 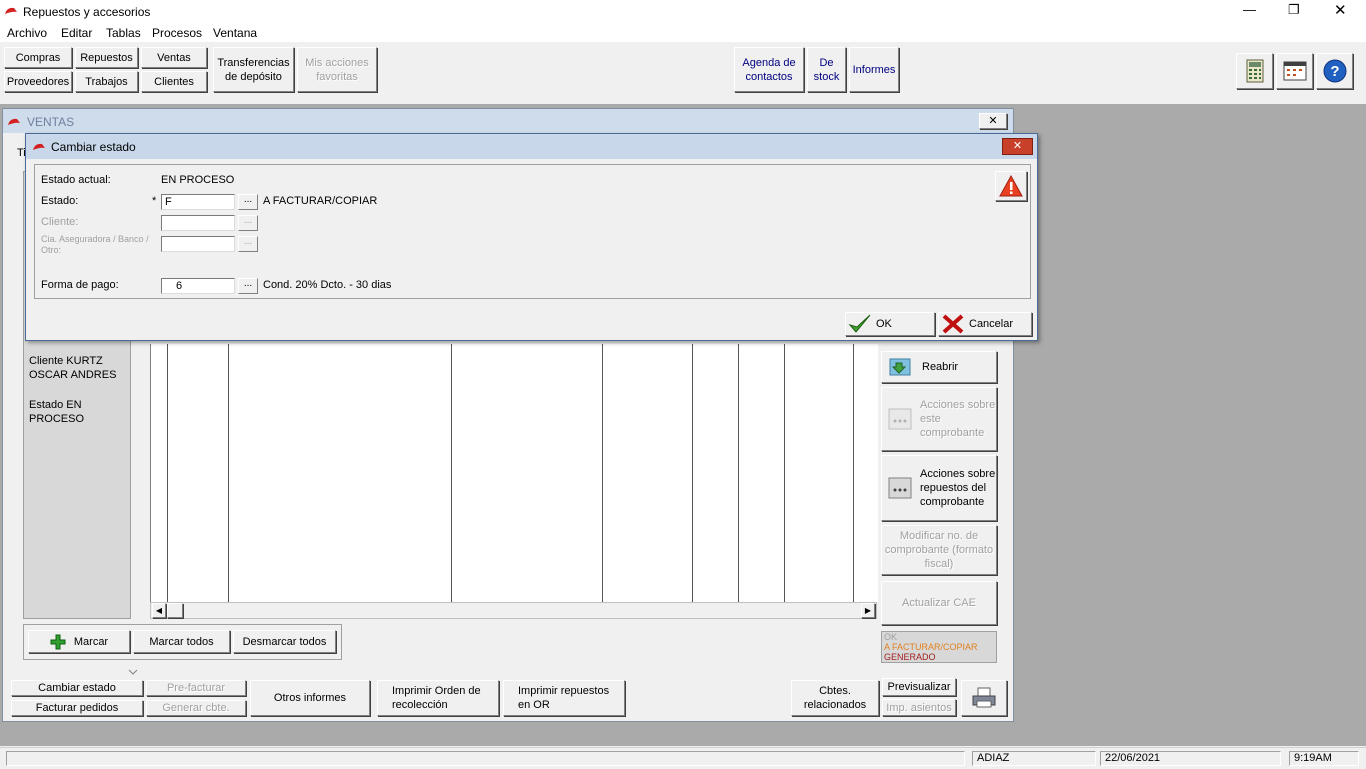 I want to click on pre-facturar-button: Pre-facturar, so click(x=196, y=688).